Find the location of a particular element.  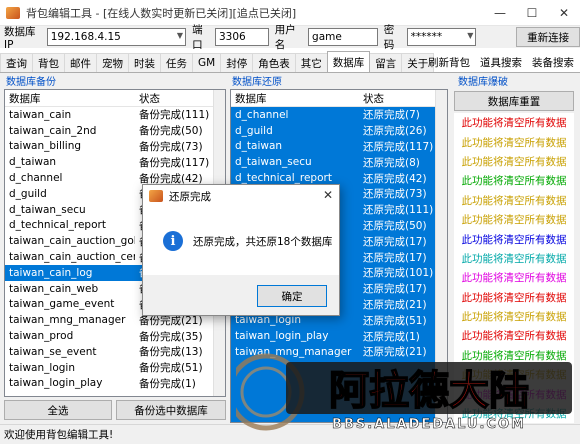

row-status: 备份完成(73) is located at coordinates (171, 146).